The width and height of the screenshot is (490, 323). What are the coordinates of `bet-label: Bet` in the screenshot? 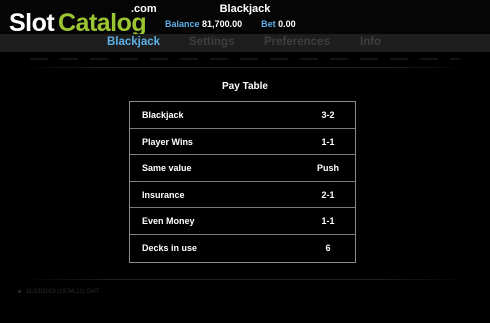 It's located at (268, 24).